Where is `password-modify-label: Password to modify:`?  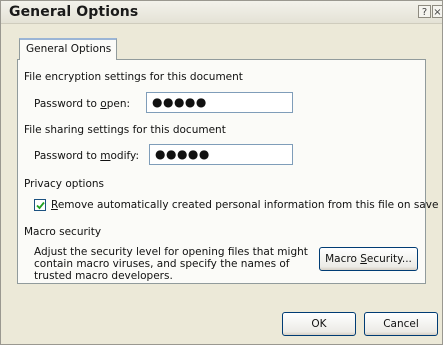
password-modify-label: Password to modify: is located at coordinates (87, 156).